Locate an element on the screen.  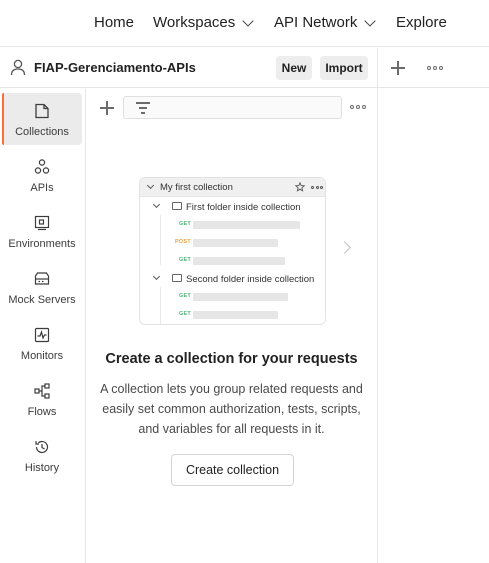
history-icon is located at coordinates (42, 447).